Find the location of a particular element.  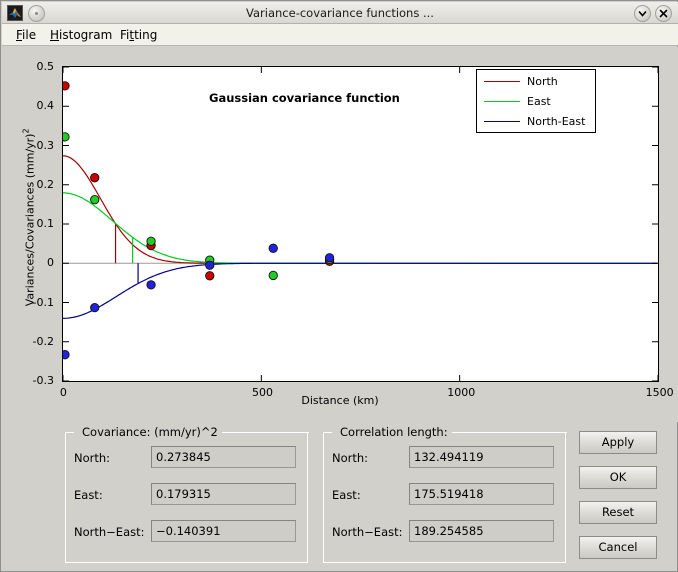

close-icon is located at coordinates (663, 13).